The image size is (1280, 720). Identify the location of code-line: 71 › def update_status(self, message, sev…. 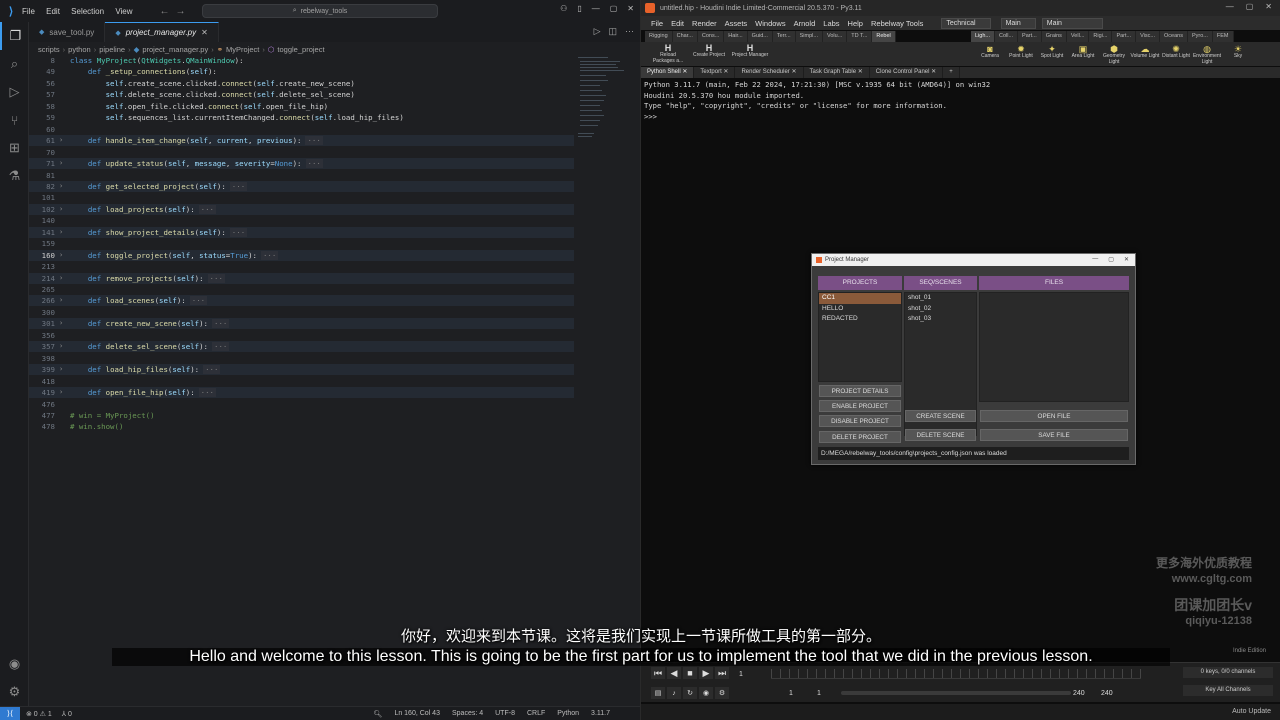
(301, 164).